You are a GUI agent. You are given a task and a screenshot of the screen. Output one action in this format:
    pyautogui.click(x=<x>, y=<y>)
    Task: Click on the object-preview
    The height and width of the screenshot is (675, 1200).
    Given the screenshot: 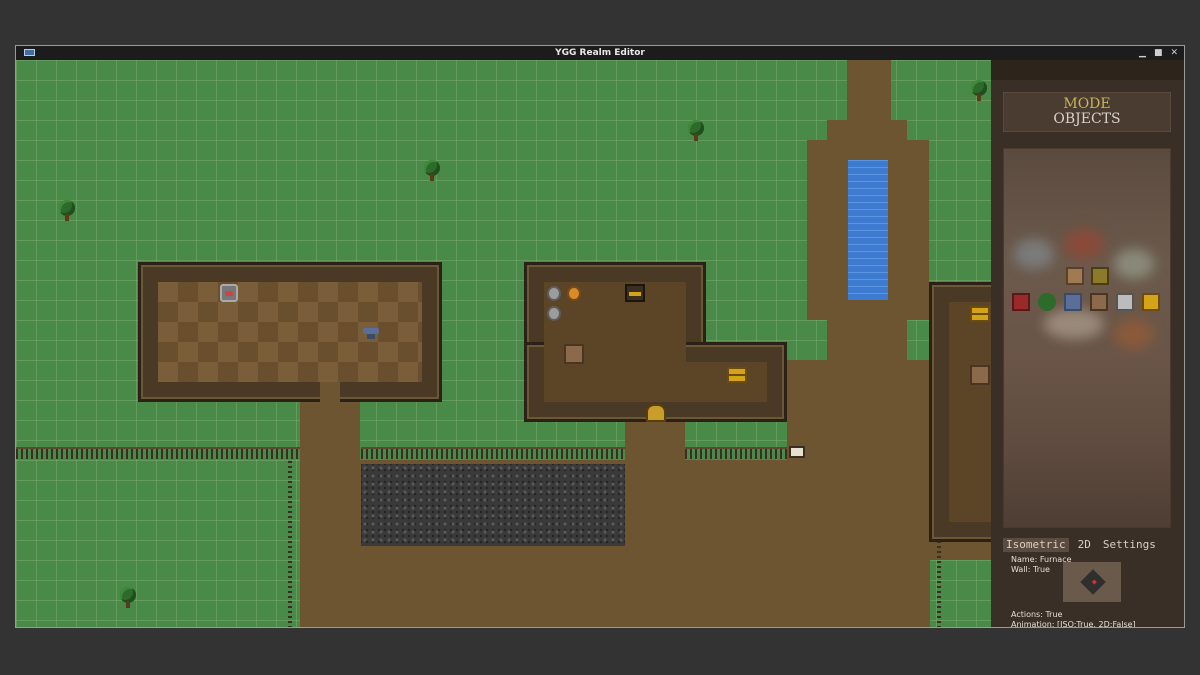 What is the action you would take?
    pyautogui.click(x=1092, y=582)
    